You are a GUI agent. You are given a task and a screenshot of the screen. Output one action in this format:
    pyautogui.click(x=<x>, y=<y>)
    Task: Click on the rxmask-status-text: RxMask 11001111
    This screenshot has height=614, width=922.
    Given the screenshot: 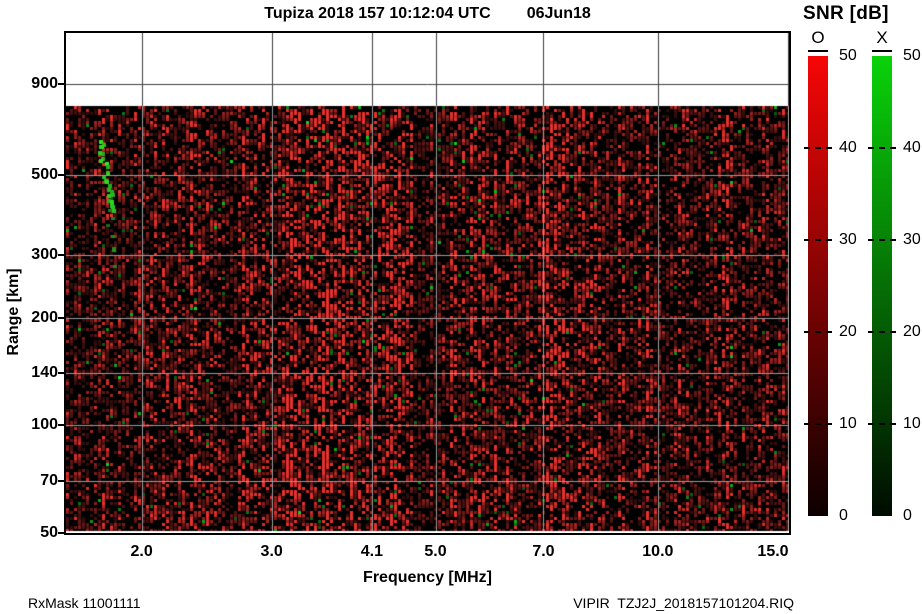 What is the action you would take?
    pyautogui.click(x=84, y=603)
    